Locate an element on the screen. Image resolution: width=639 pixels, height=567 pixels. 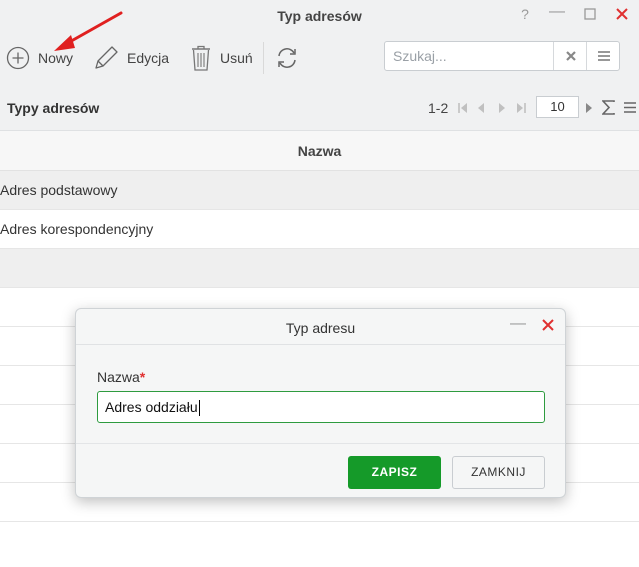
text-caret is located at coordinates (199, 408).